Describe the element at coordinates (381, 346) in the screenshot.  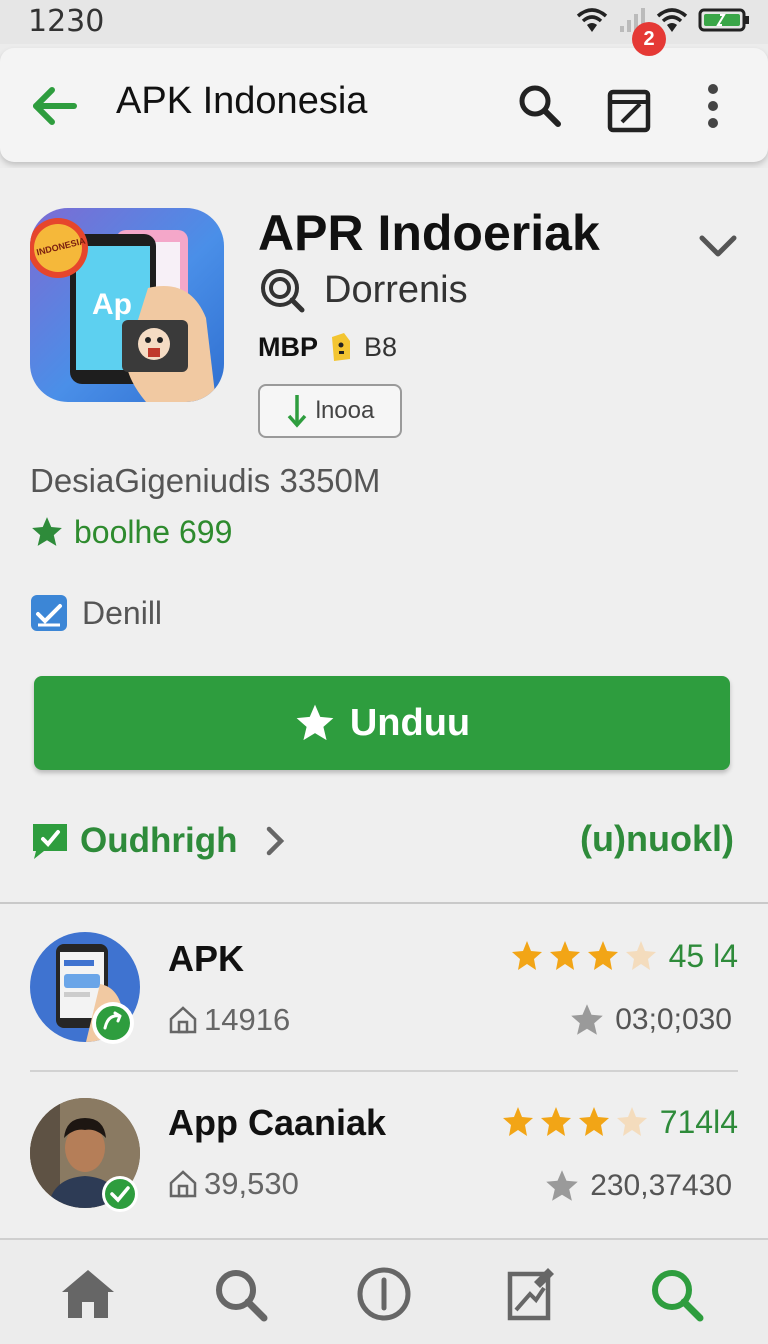
I see `meta-value: B8` at that location.